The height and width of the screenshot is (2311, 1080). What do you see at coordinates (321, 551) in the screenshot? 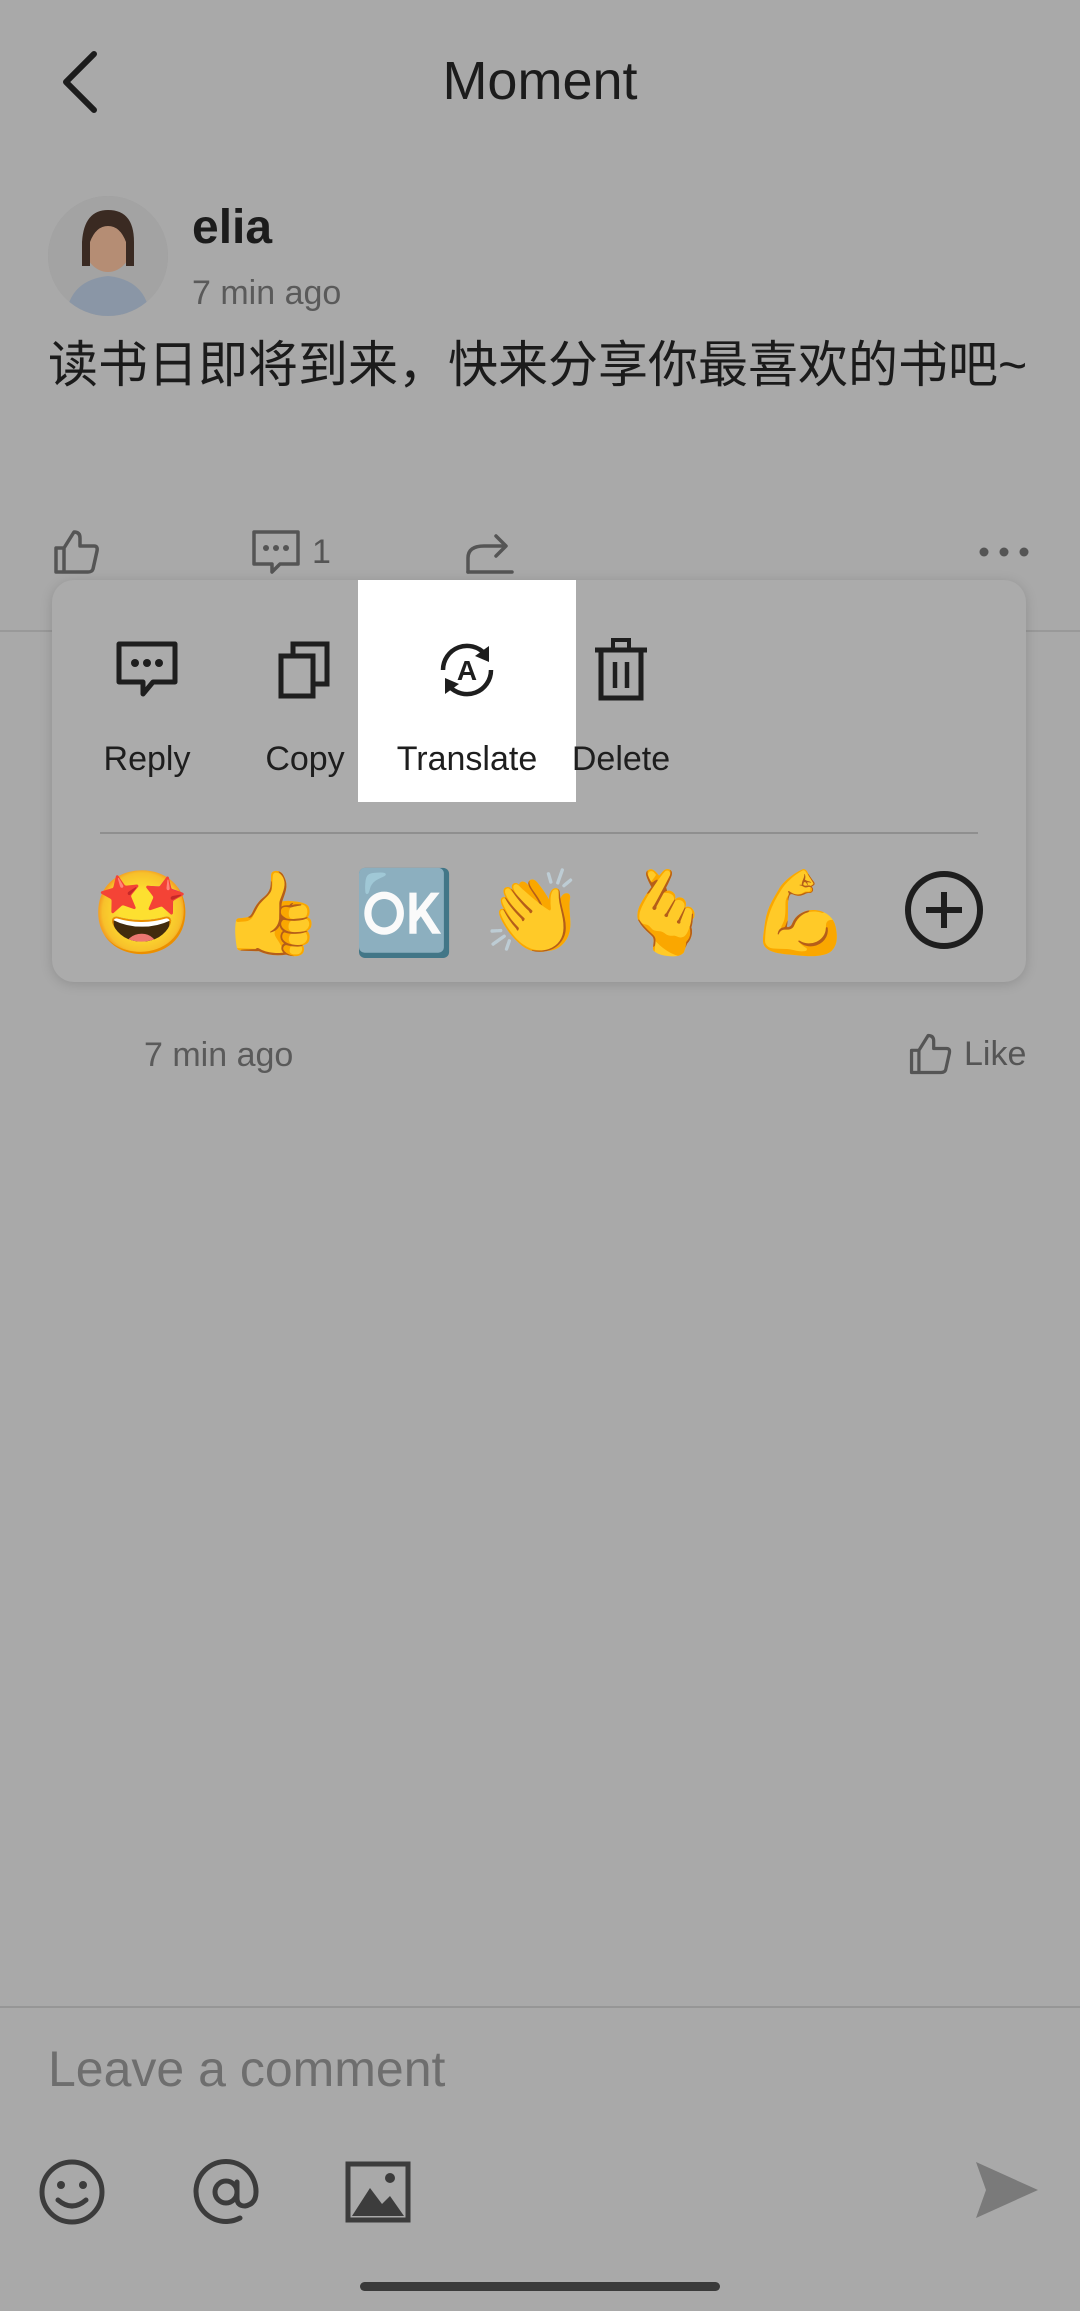
I see `comment-count: 1` at bounding box center [321, 551].